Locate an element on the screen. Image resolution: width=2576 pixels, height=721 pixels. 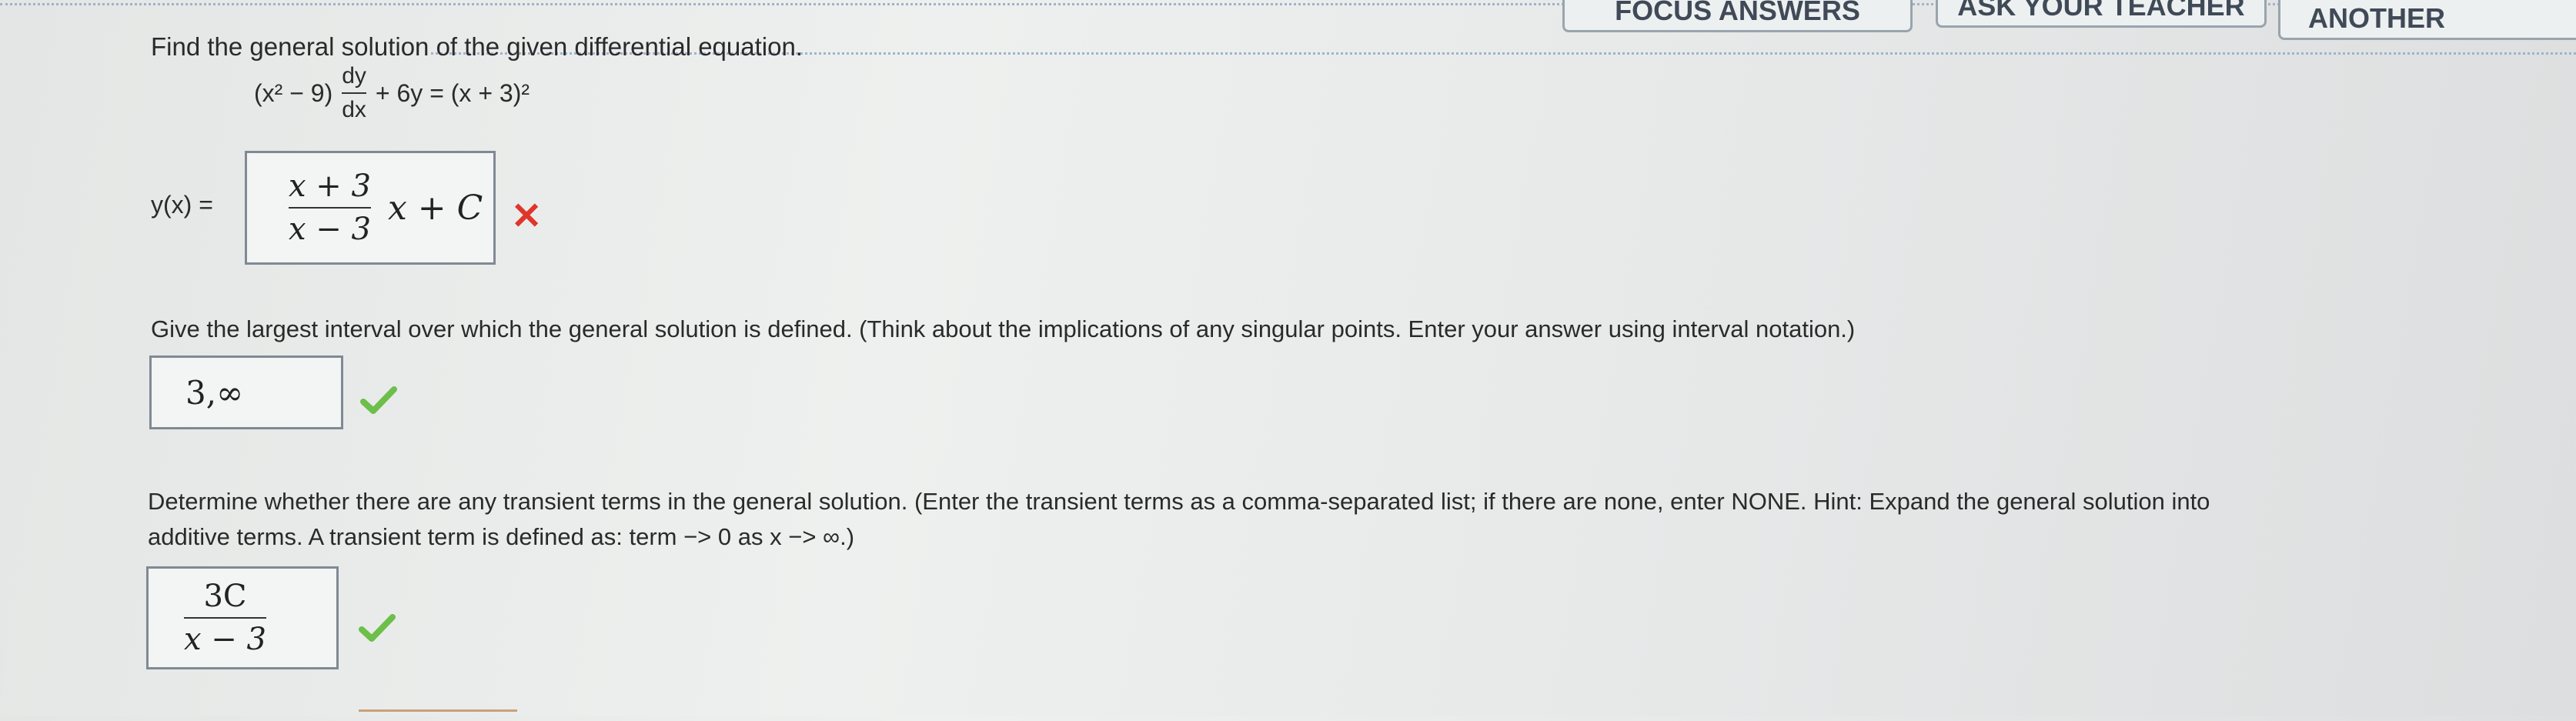
differential-equation: (x² − 9) dy dx + 6y = (x + 3)² is located at coordinates (392, 93).